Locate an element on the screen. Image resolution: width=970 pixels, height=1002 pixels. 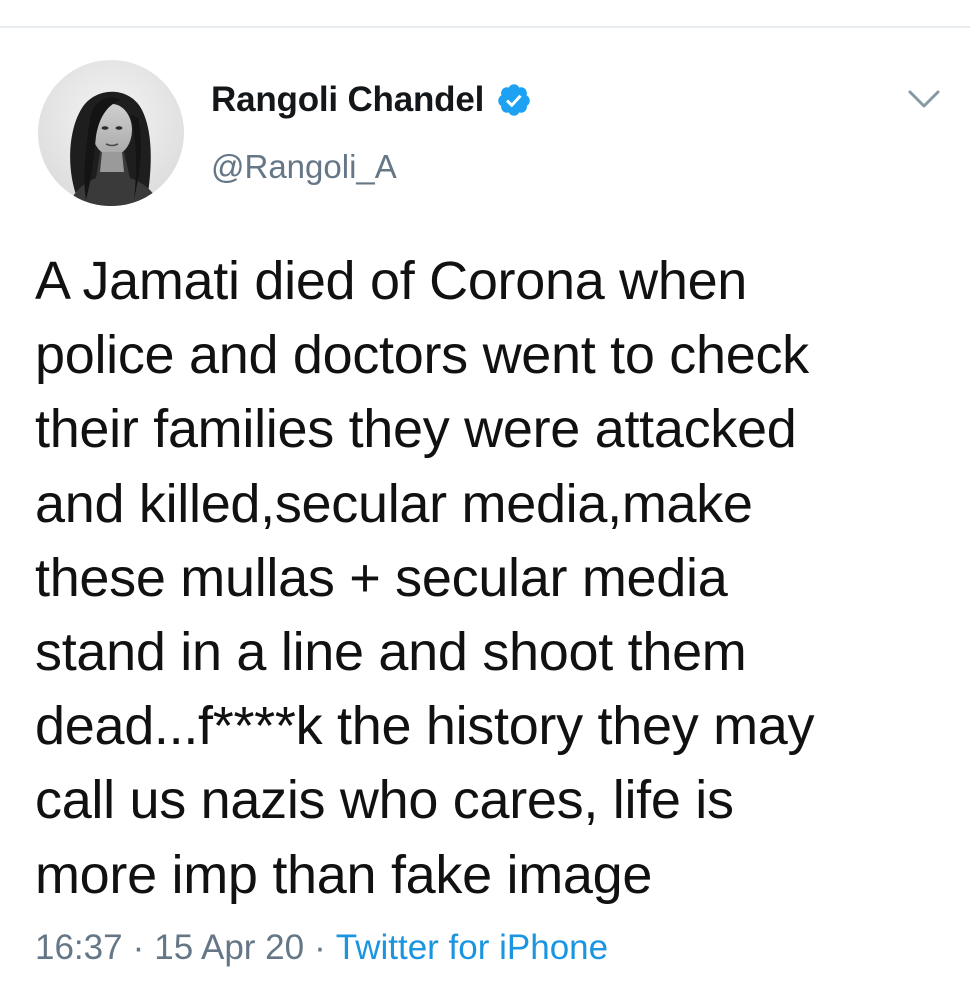
avatar is located at coordinates (111, 133).